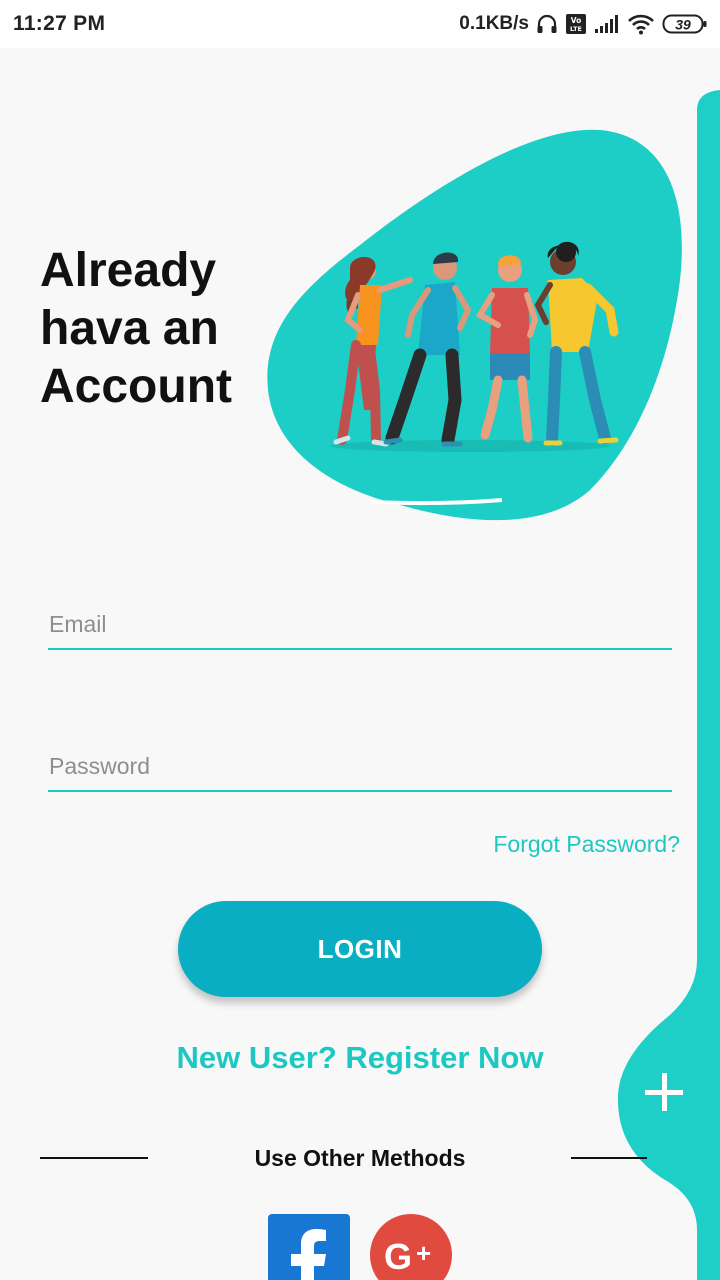 The image size is (720, 1280). Describe the element at coordinates (360, 625) in the screenshot. I see `email-field` at that location.